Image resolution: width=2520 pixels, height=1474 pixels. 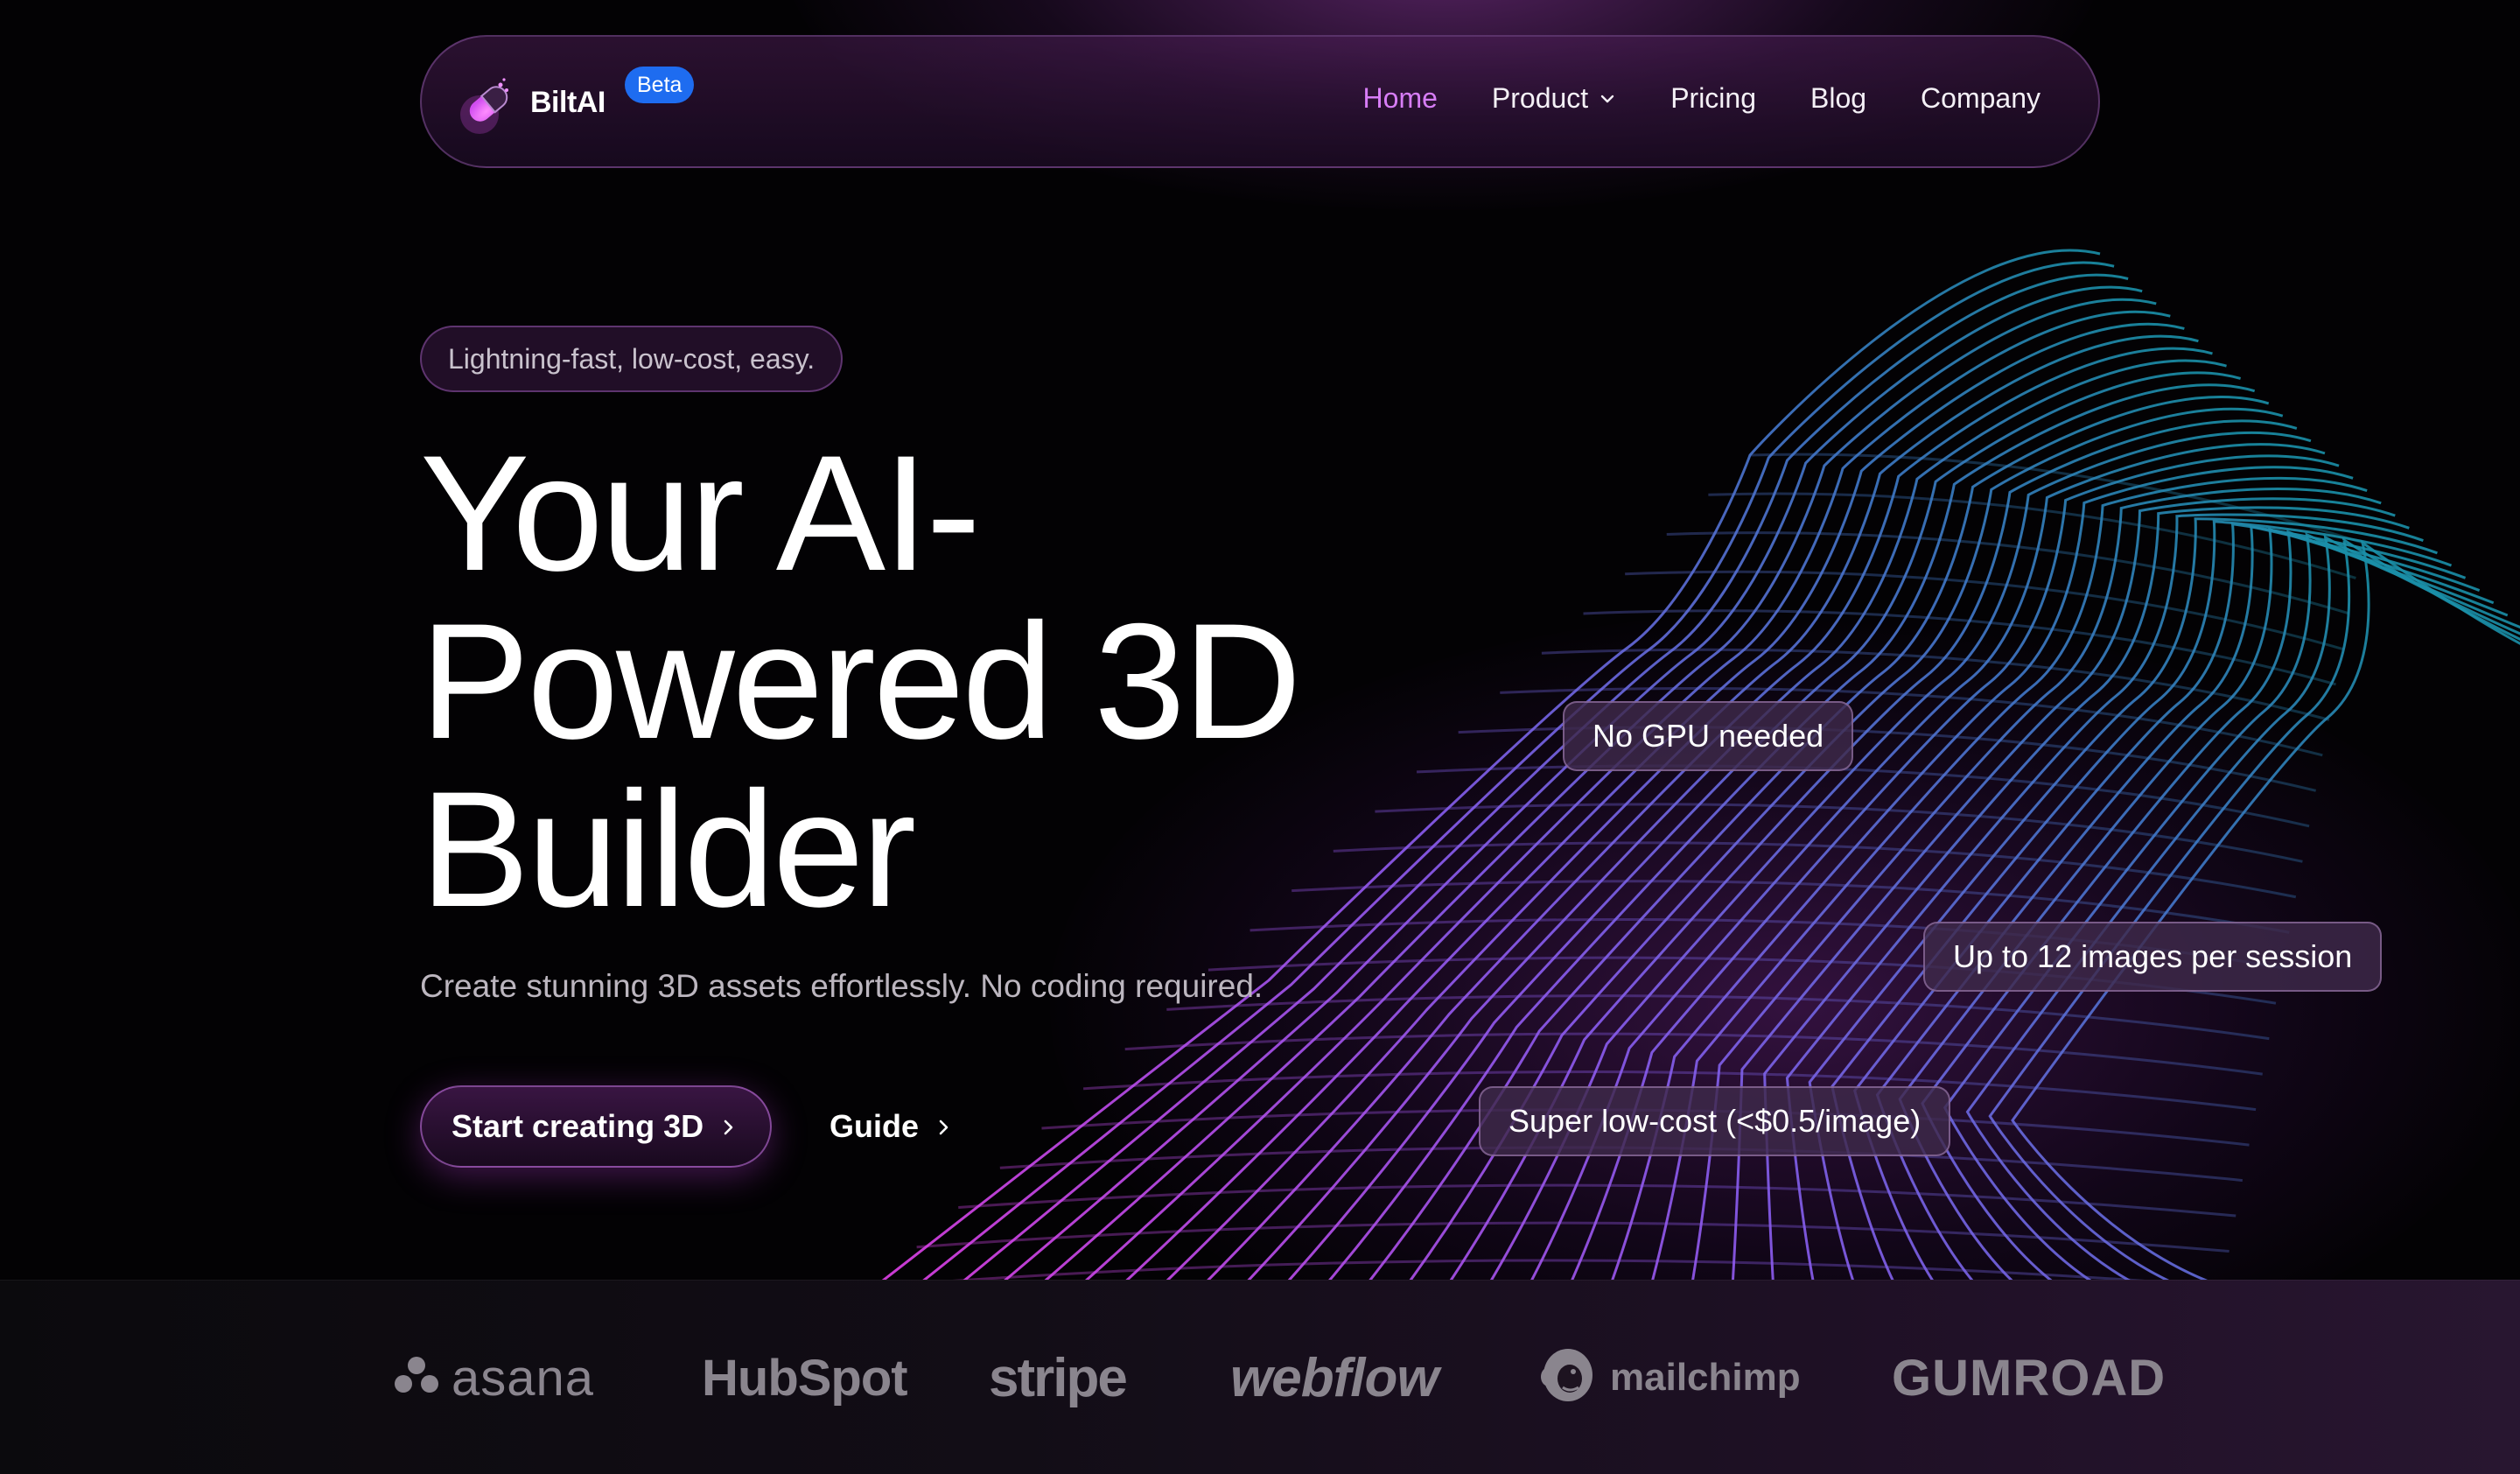 What do you see at coordinates (568, 102) in the screenshot?
I see `brand-name: BiltAI` at bounding box center [568, 102].